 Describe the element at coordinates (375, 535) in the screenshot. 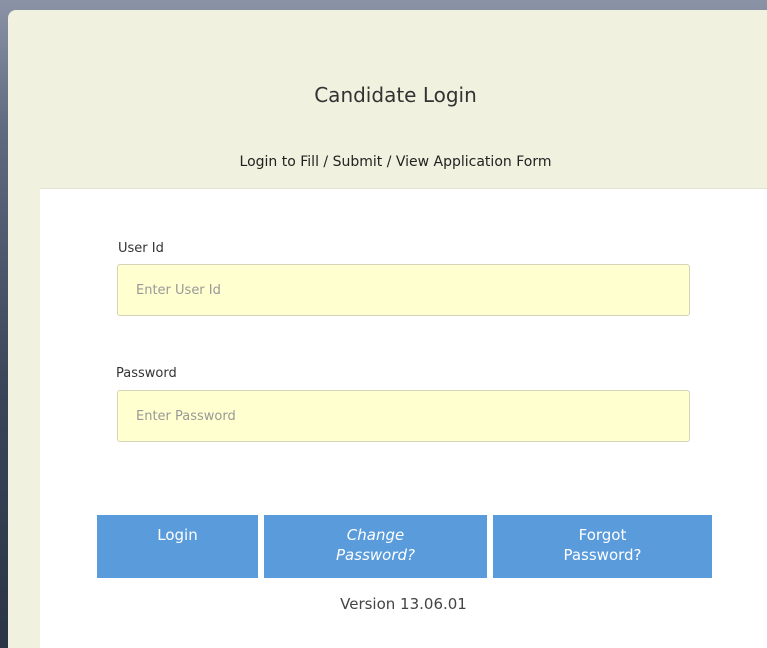

I see `change-password-label-line1: Change` at that location.